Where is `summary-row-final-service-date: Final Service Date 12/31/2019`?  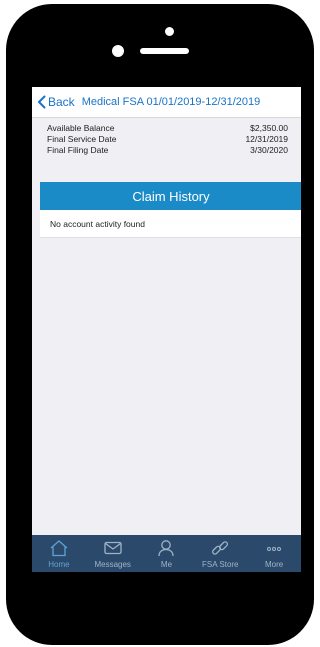
summary-row-final-service-date: Final Service Date 12/31/2019 is located at coordinates (166, 139).